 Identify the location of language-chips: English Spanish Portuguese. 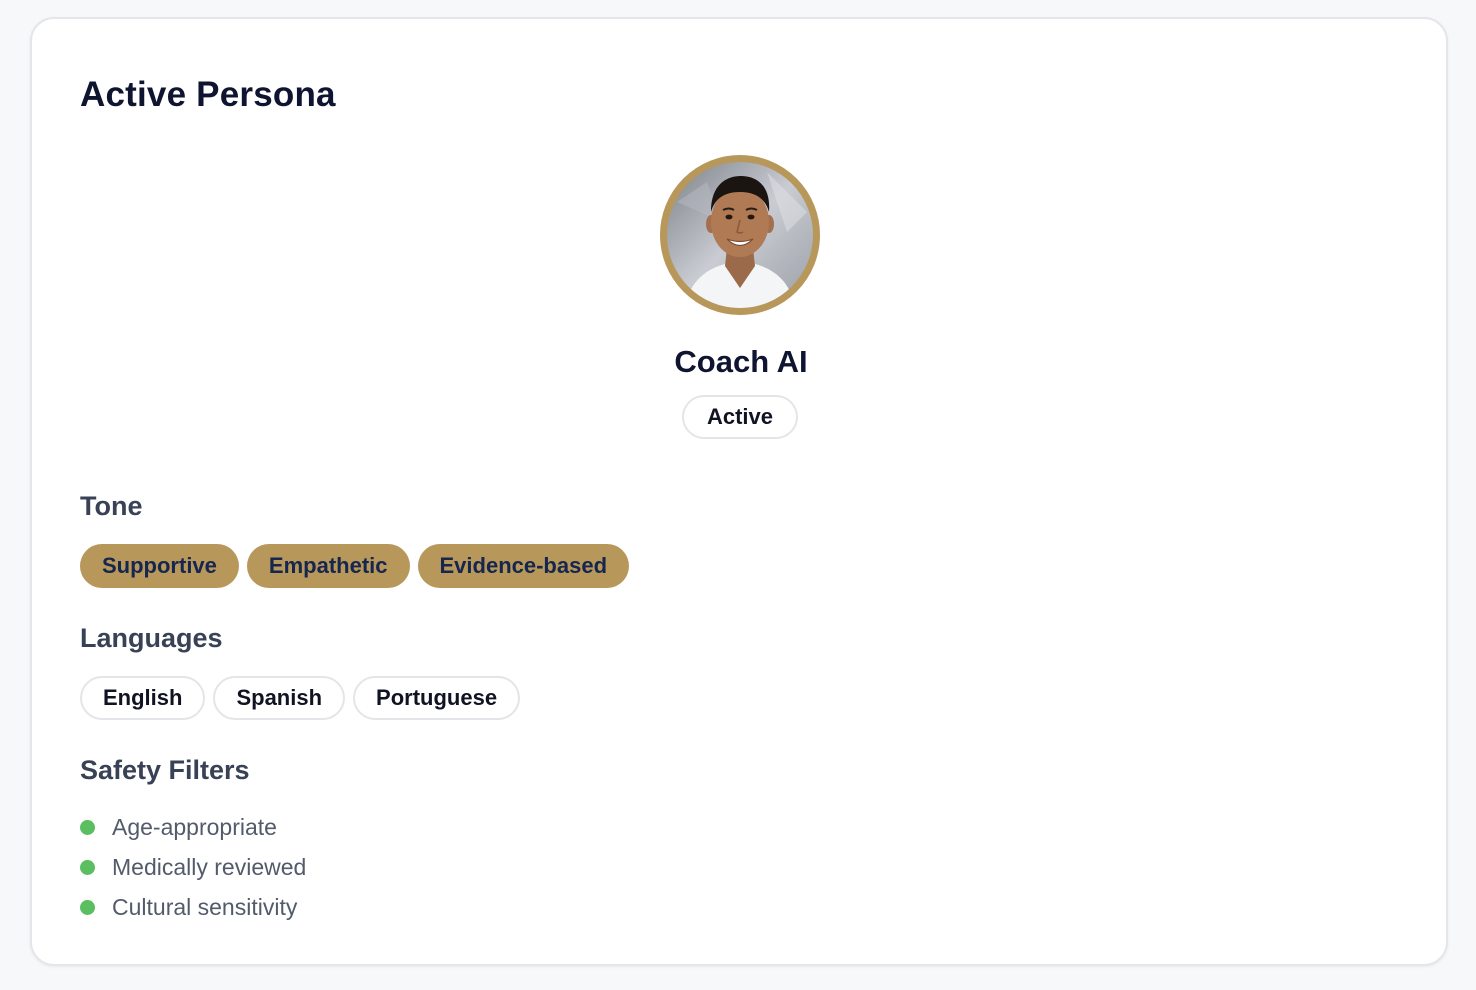
(300, 698).